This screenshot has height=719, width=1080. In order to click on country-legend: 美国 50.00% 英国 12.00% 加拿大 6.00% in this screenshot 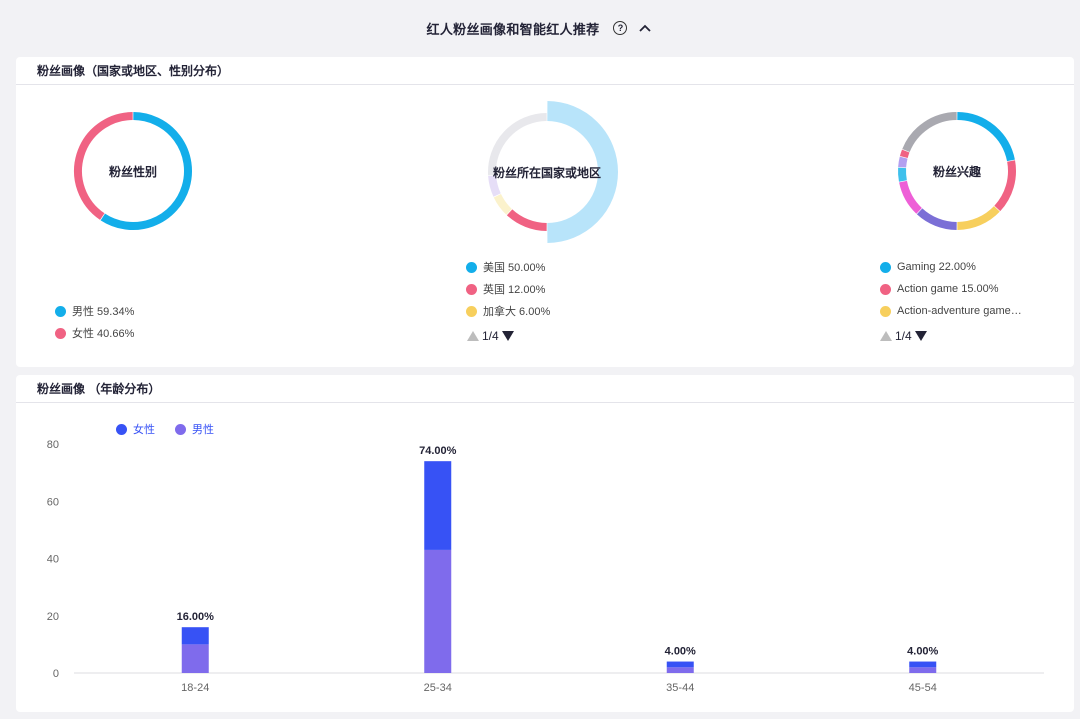, I will do `click(508, 289)`.